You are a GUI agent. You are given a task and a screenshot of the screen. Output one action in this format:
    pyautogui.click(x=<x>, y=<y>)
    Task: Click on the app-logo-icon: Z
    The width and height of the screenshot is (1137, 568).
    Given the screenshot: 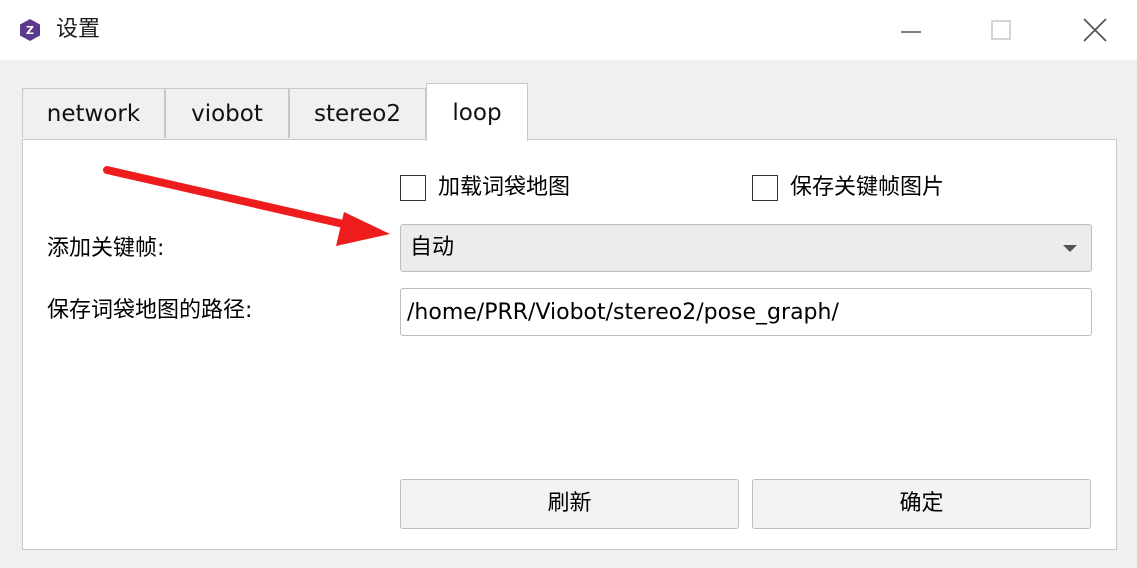 What is the action you would take?
    pyautogui.click(x=30, y=30)
    